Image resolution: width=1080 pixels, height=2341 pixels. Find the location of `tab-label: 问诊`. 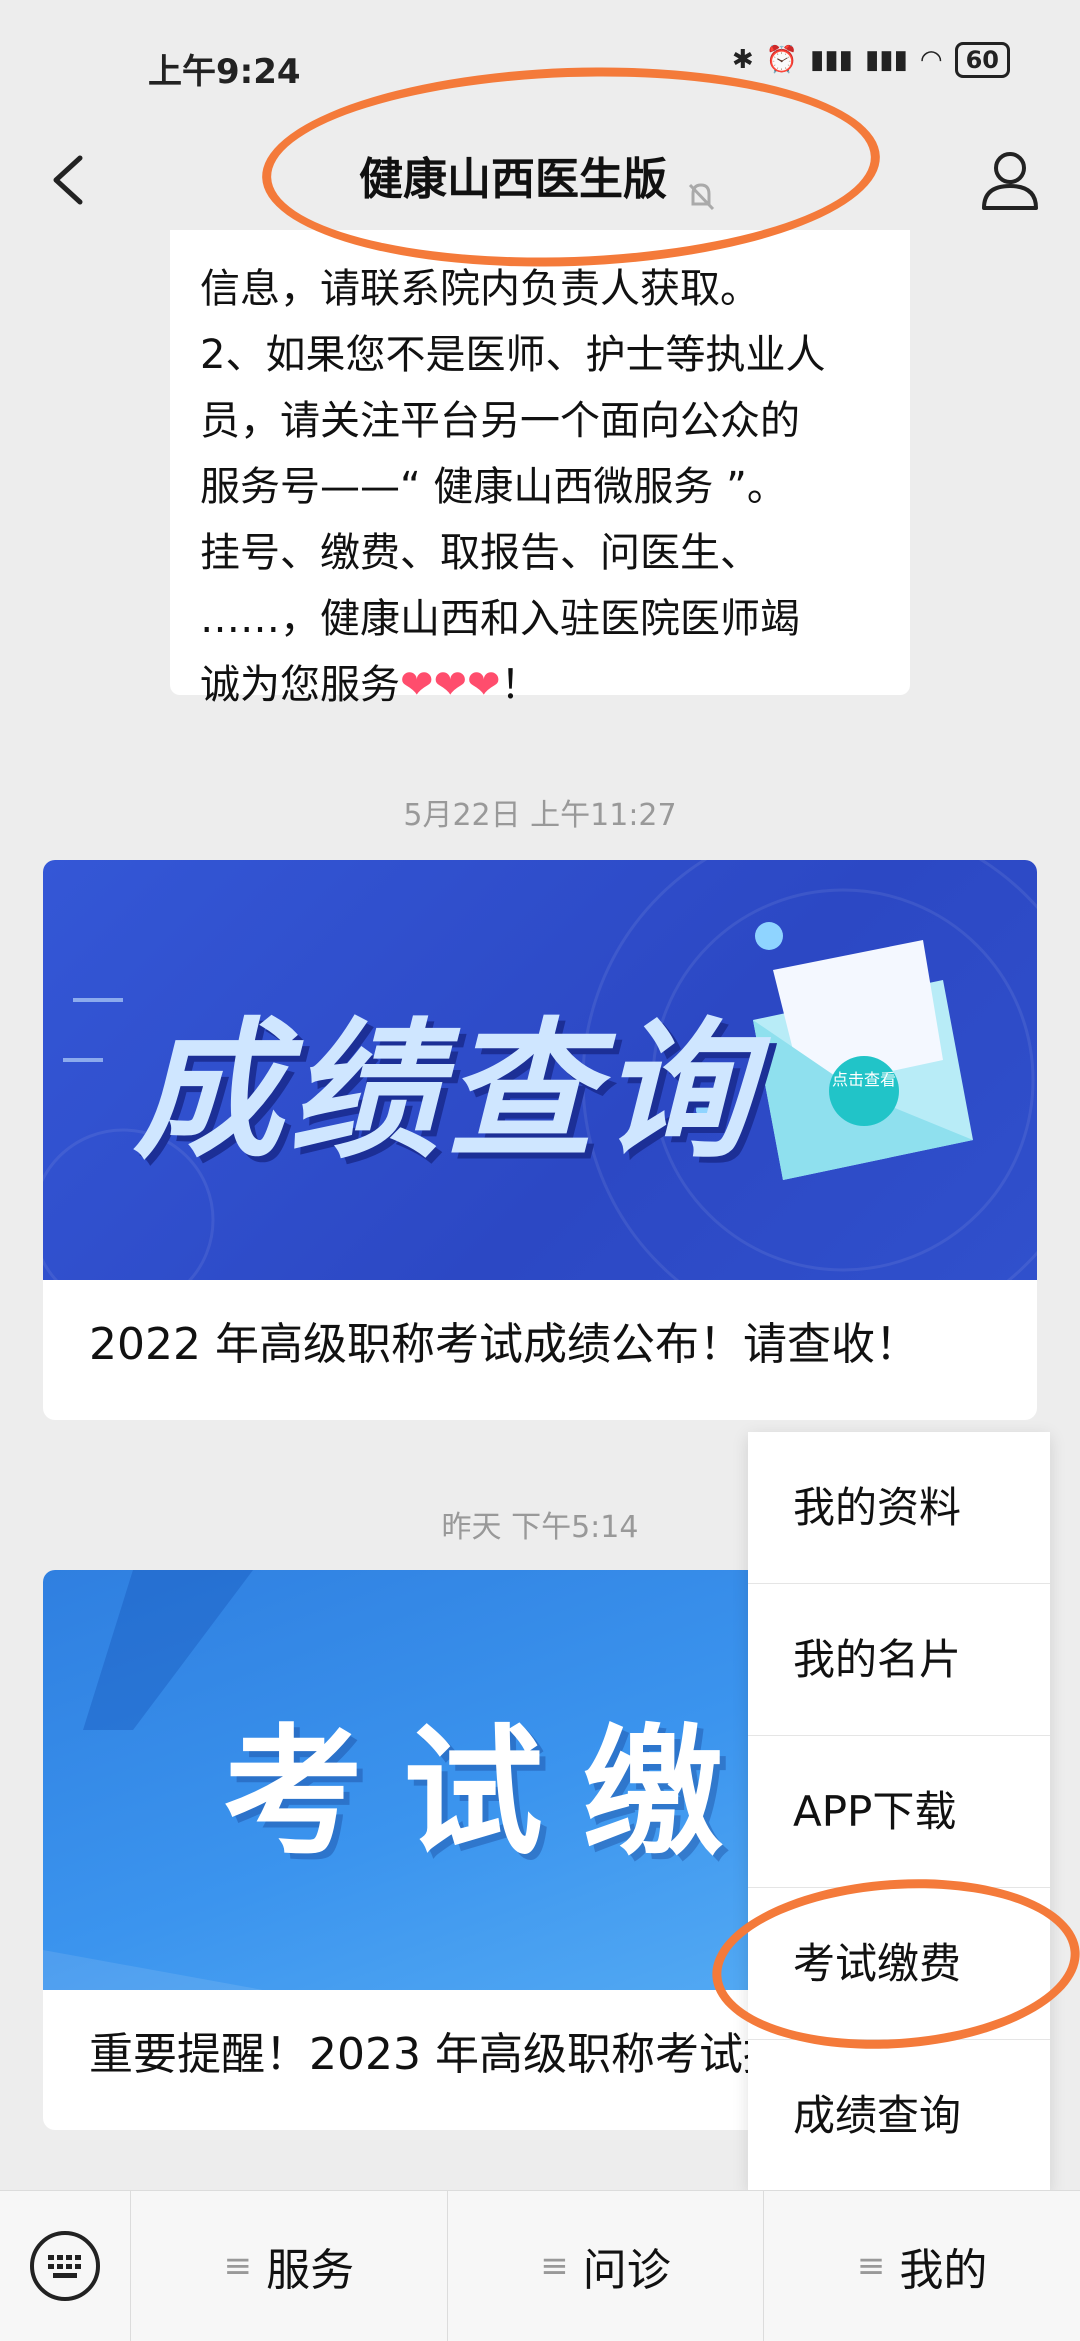

tab-label: 问诊 is located at coordinates (626, 2270).